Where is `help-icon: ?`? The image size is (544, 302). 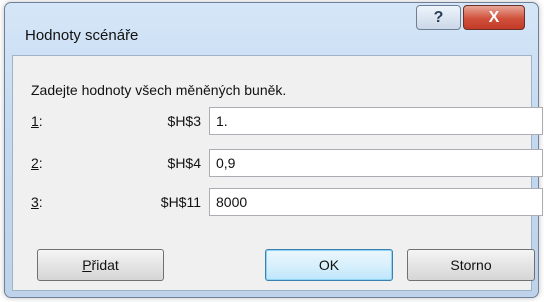 help-icon: ? is located at coordinates (438, 17).